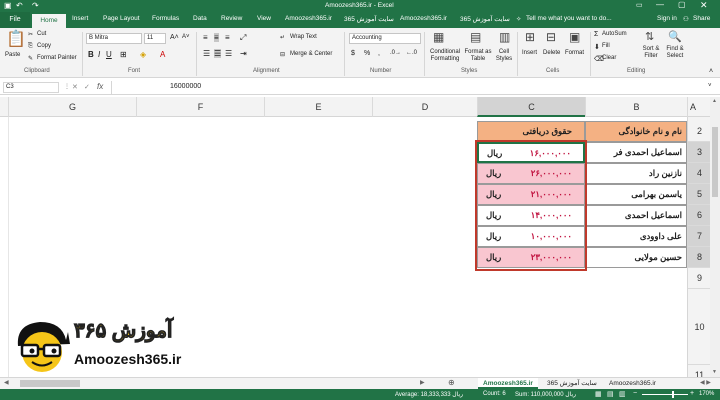 The width and height of the screenshot is (720, 400). What do you see at coordinates (19, 5) in the screenshot?
I see `undo-icon: ↶` at bounding box center [19, 5].